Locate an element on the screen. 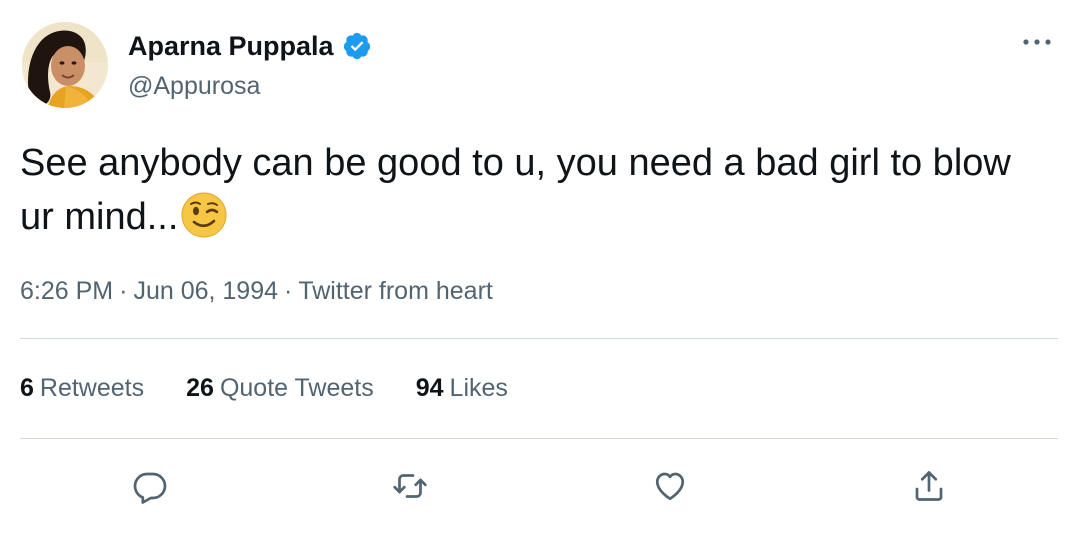 The image size is (1077, 543). quote-tweets-label: Quote Tweets is located at coordinates (296, 388).